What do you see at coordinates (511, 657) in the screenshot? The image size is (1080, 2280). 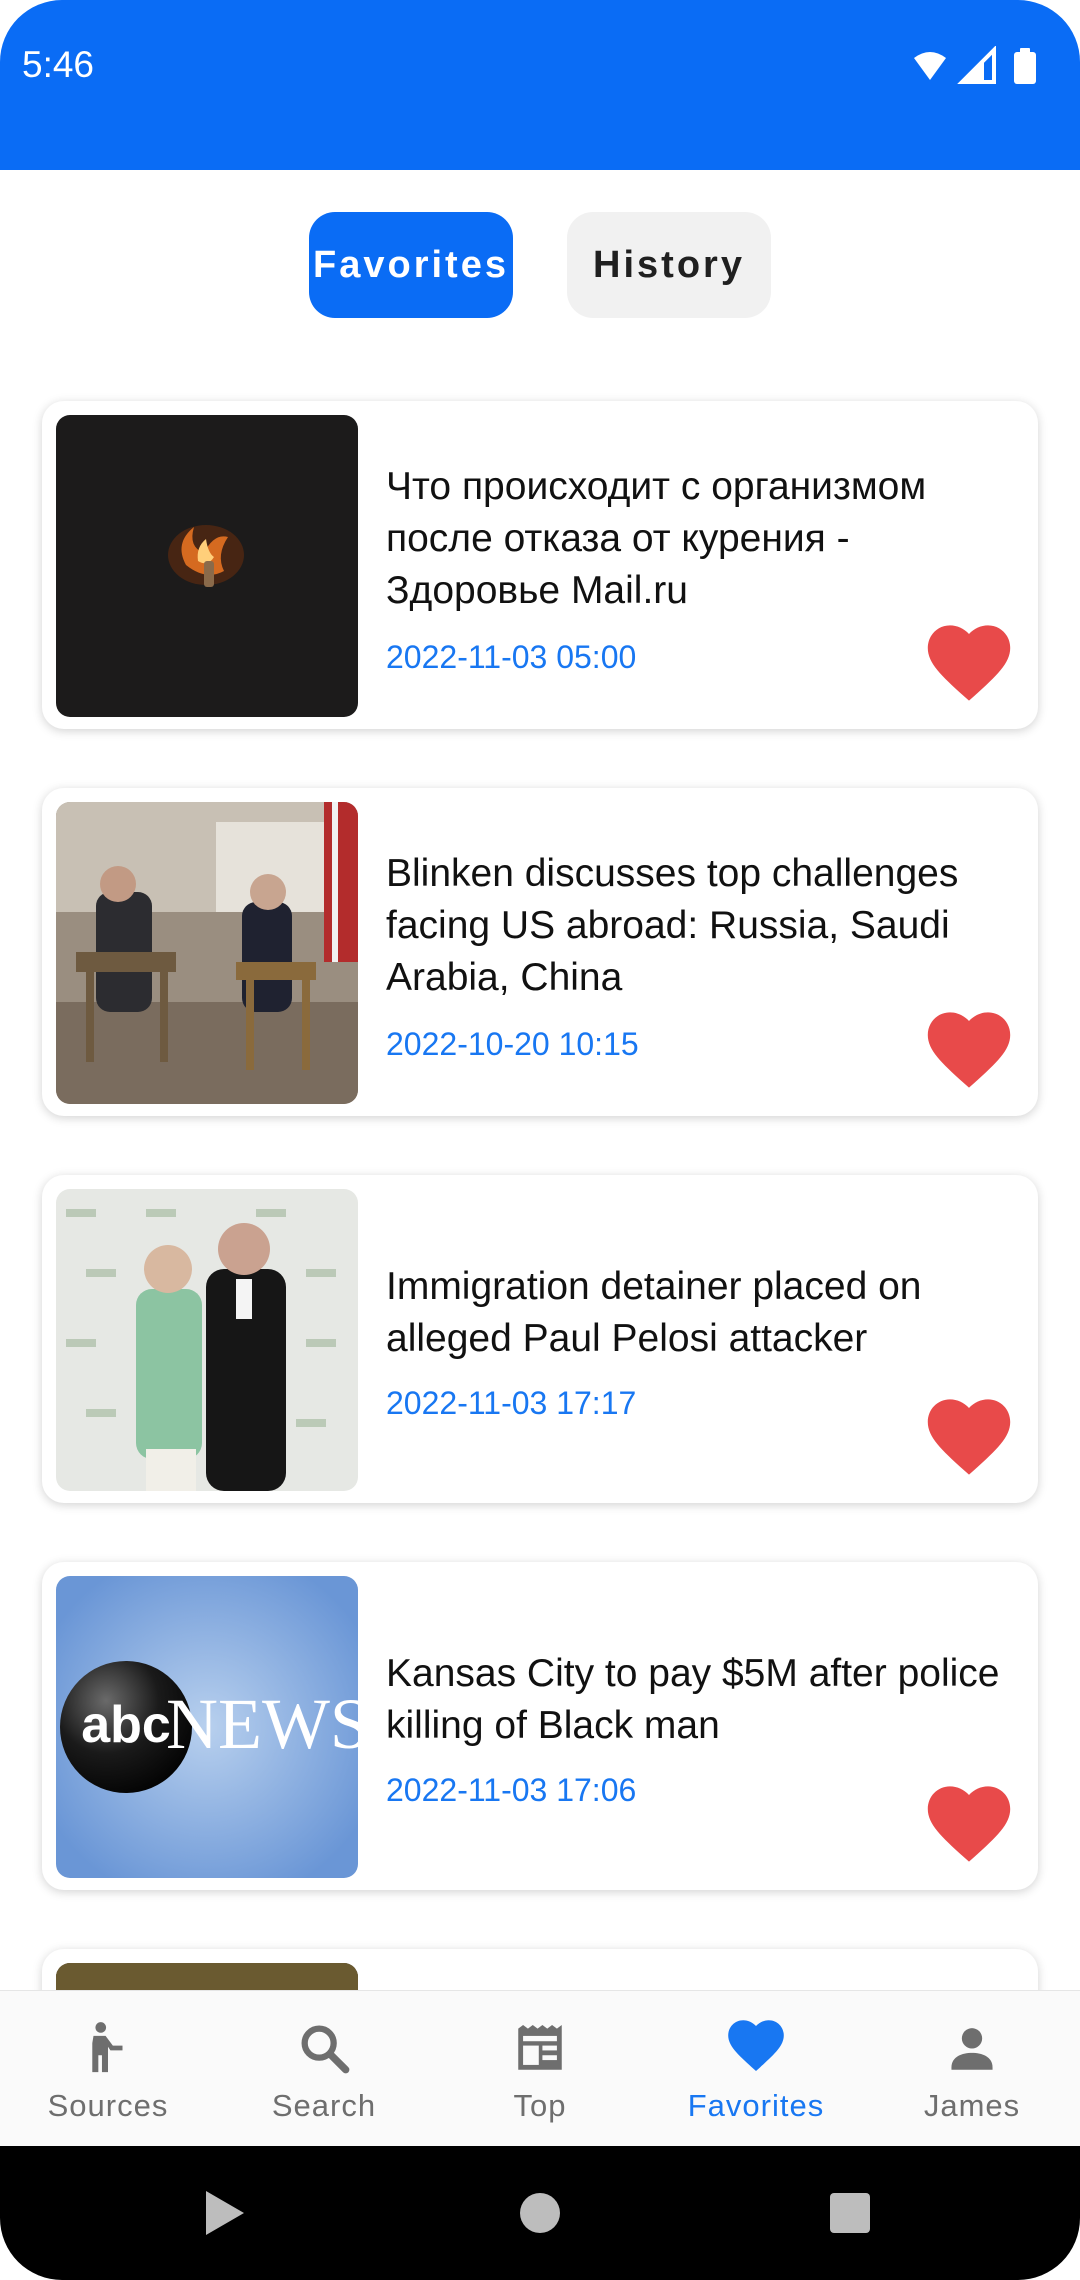 I see `article-date: 2022-11-03 05:00` at bounding box center [511, 657].